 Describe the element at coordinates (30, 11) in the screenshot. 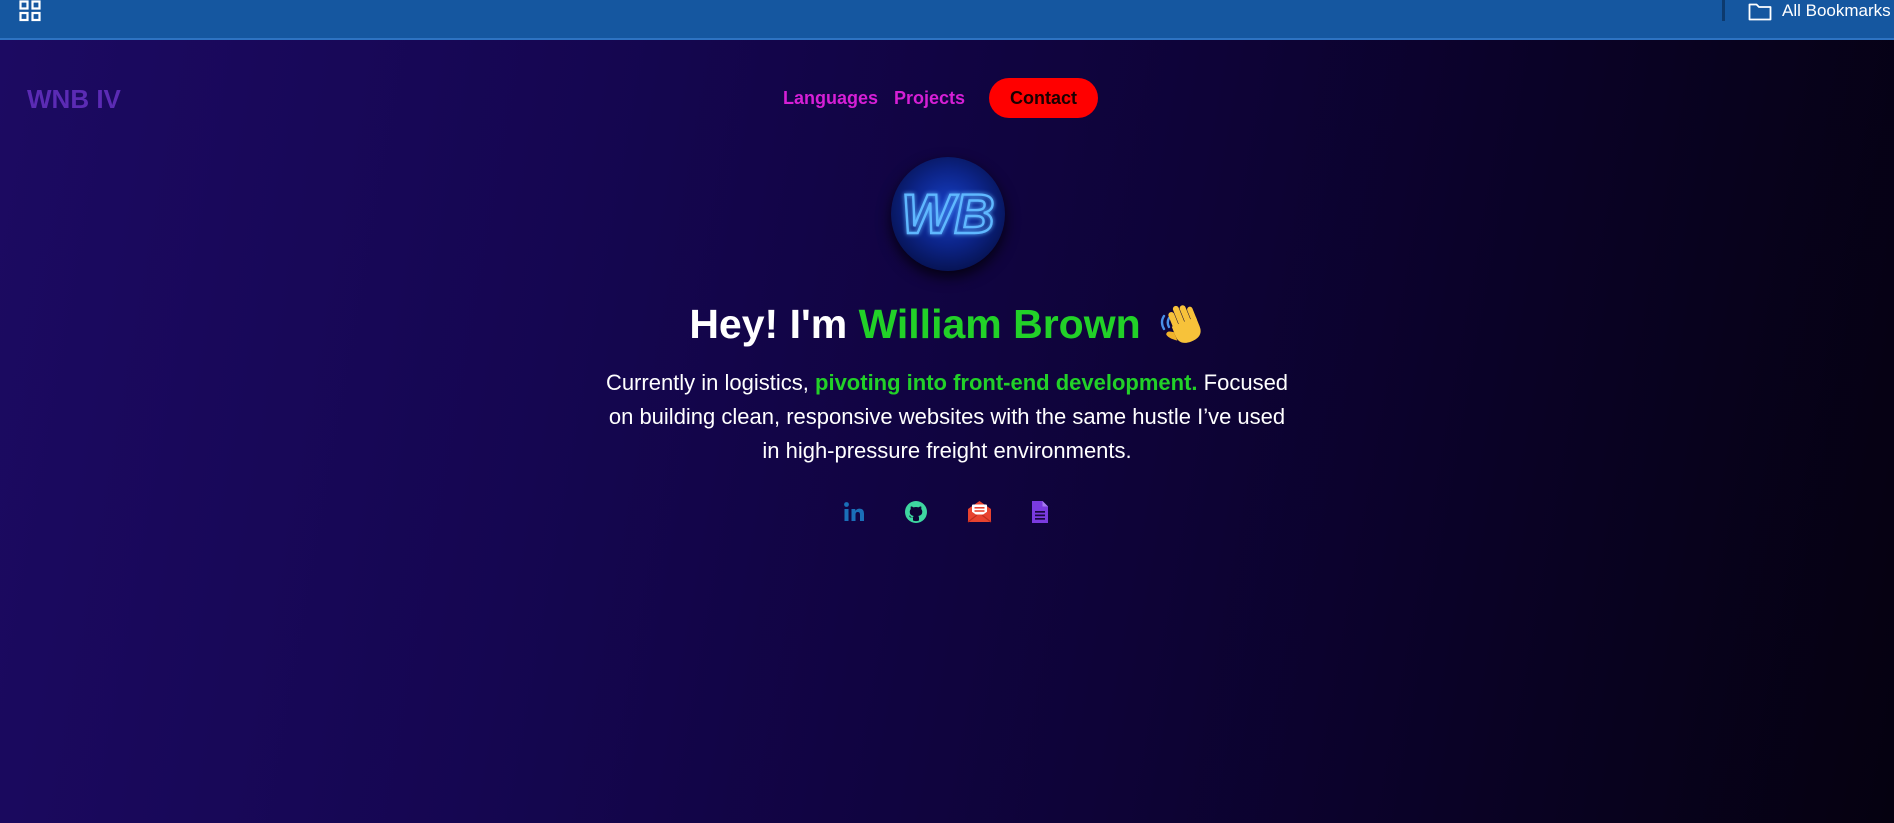

I see `apps-grid-icon` at that location.